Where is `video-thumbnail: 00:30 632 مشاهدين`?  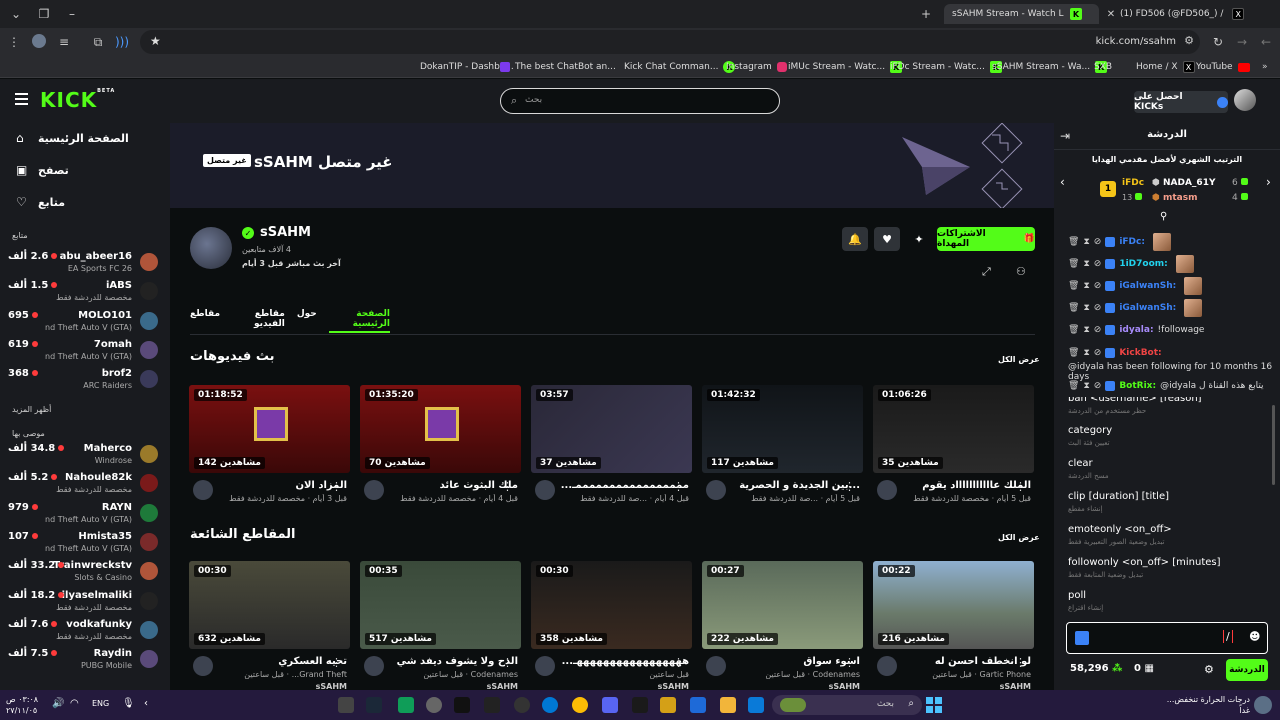 video-thumbnail: 00:30 632 مشاهدين is located at coordinates (269, 605).